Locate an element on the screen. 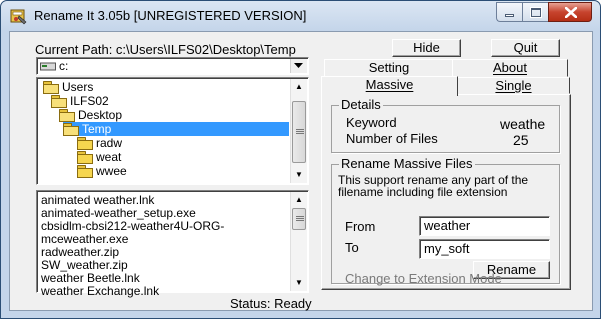 The height and width of the screenshot is (319, 601). from-input: weather is located at coordinates (484, 226).